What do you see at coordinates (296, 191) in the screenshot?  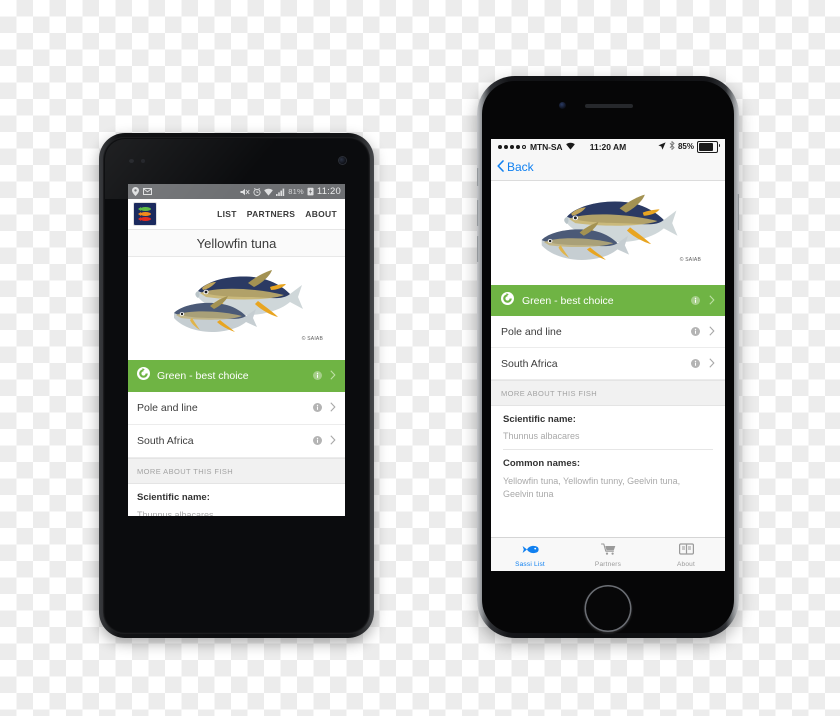 I see `android-battery-percent: 81%` at bounding box center [296, 191].